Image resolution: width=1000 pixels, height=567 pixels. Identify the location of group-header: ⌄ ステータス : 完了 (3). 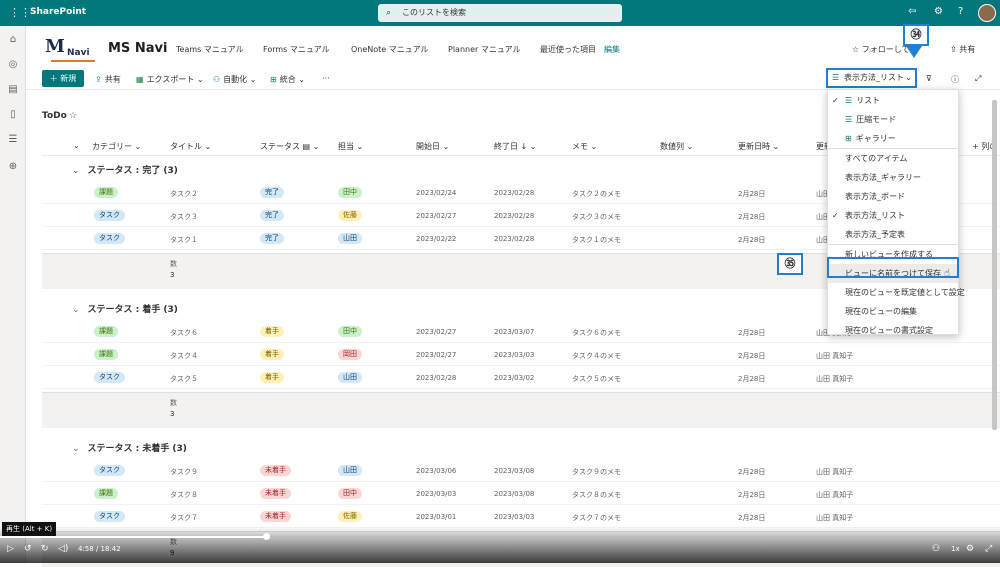
(125, 169).